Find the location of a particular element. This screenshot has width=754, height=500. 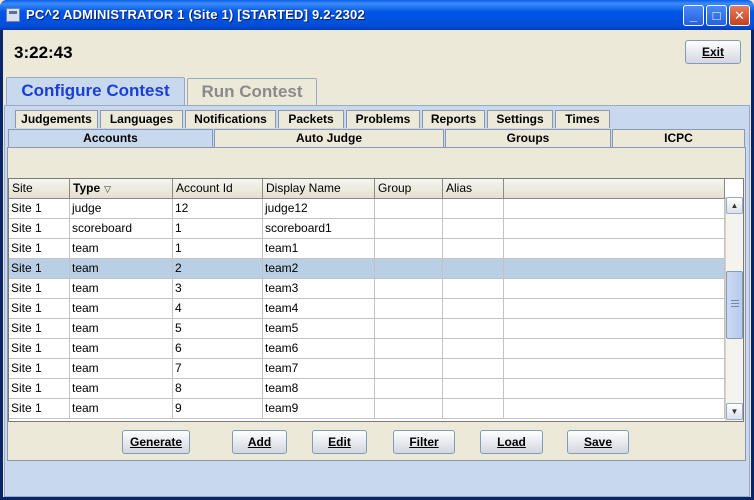

table-row: Site 1 scoreboard 1 scoreboard1 is located at coordinates (367, 229).